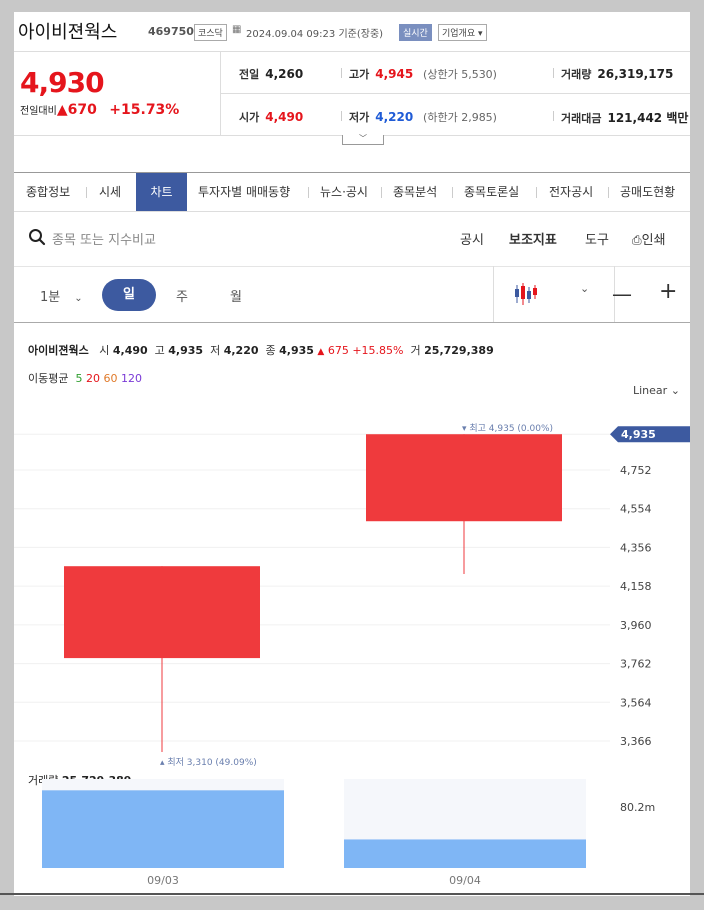 This screenshot has width=704, height=910. What do you see at coordinates (507, 428) in the screenshot?
I see `max-price-annotation: ▾ 최고 4,935 (0.00%)` at bounding box center [507, 428].